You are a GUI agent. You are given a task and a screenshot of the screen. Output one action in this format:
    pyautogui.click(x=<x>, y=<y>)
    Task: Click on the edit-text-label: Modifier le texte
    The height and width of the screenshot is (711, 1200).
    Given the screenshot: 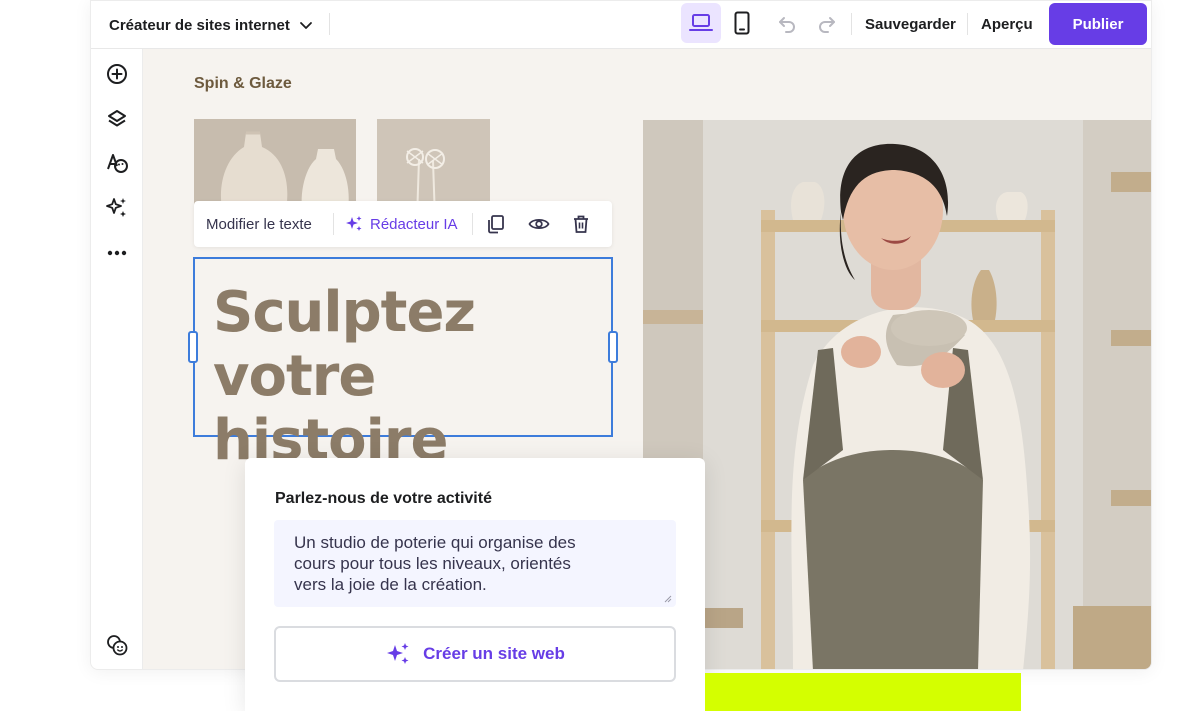 What is the action you would take?
    pyautogui.click(x=259, y=224)
    